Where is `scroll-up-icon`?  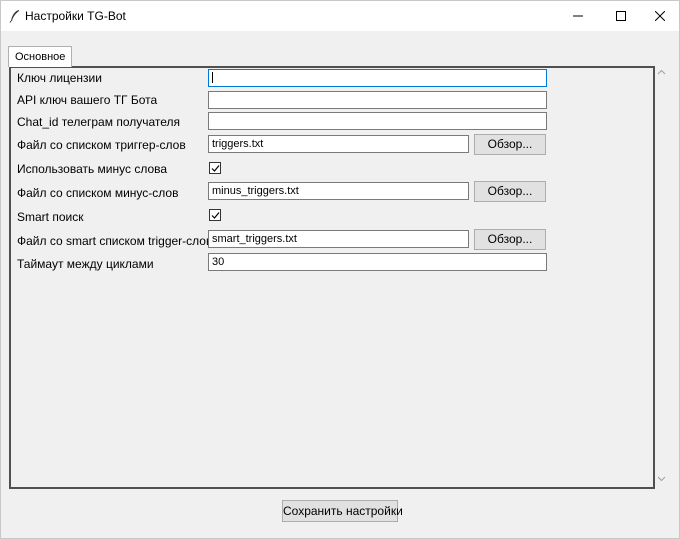
scroll-up-icon is located at coordinates (661, 72).